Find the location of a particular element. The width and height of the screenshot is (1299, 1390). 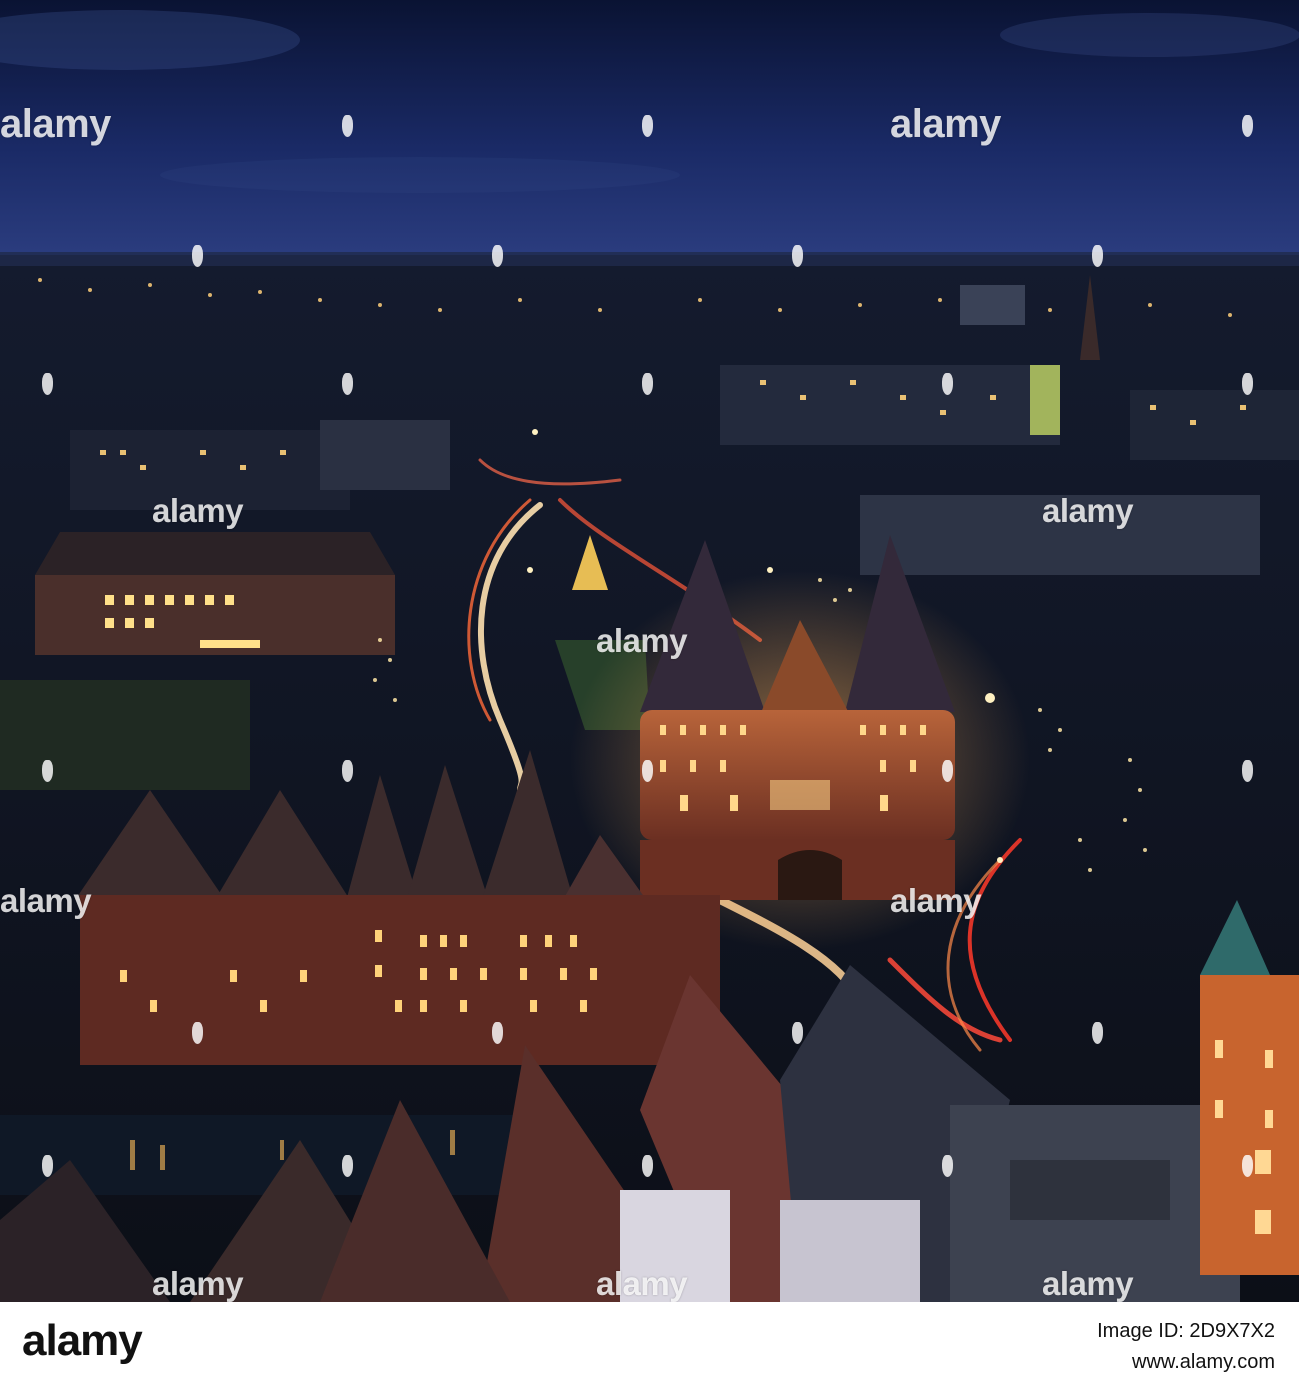

image-info: Image ID: 2D9X7X2 www.alamy.com is located at coordinates (1186, 1347).